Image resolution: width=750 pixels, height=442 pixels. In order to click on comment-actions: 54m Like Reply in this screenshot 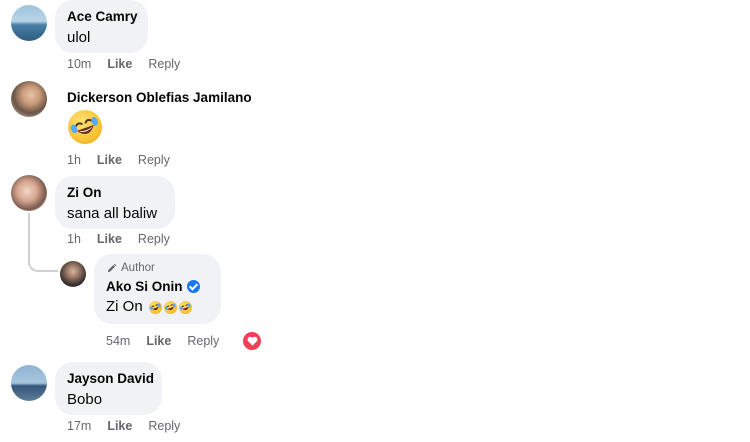, I will do `click(162, 341)`.